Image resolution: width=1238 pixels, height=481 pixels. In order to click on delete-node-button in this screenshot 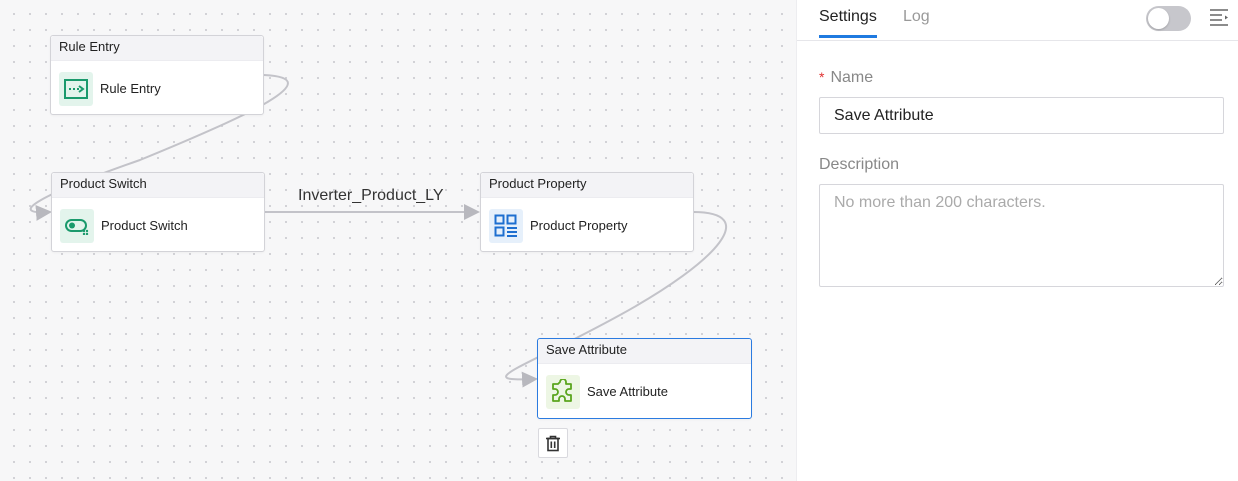, I will do `click(553, 443)`.